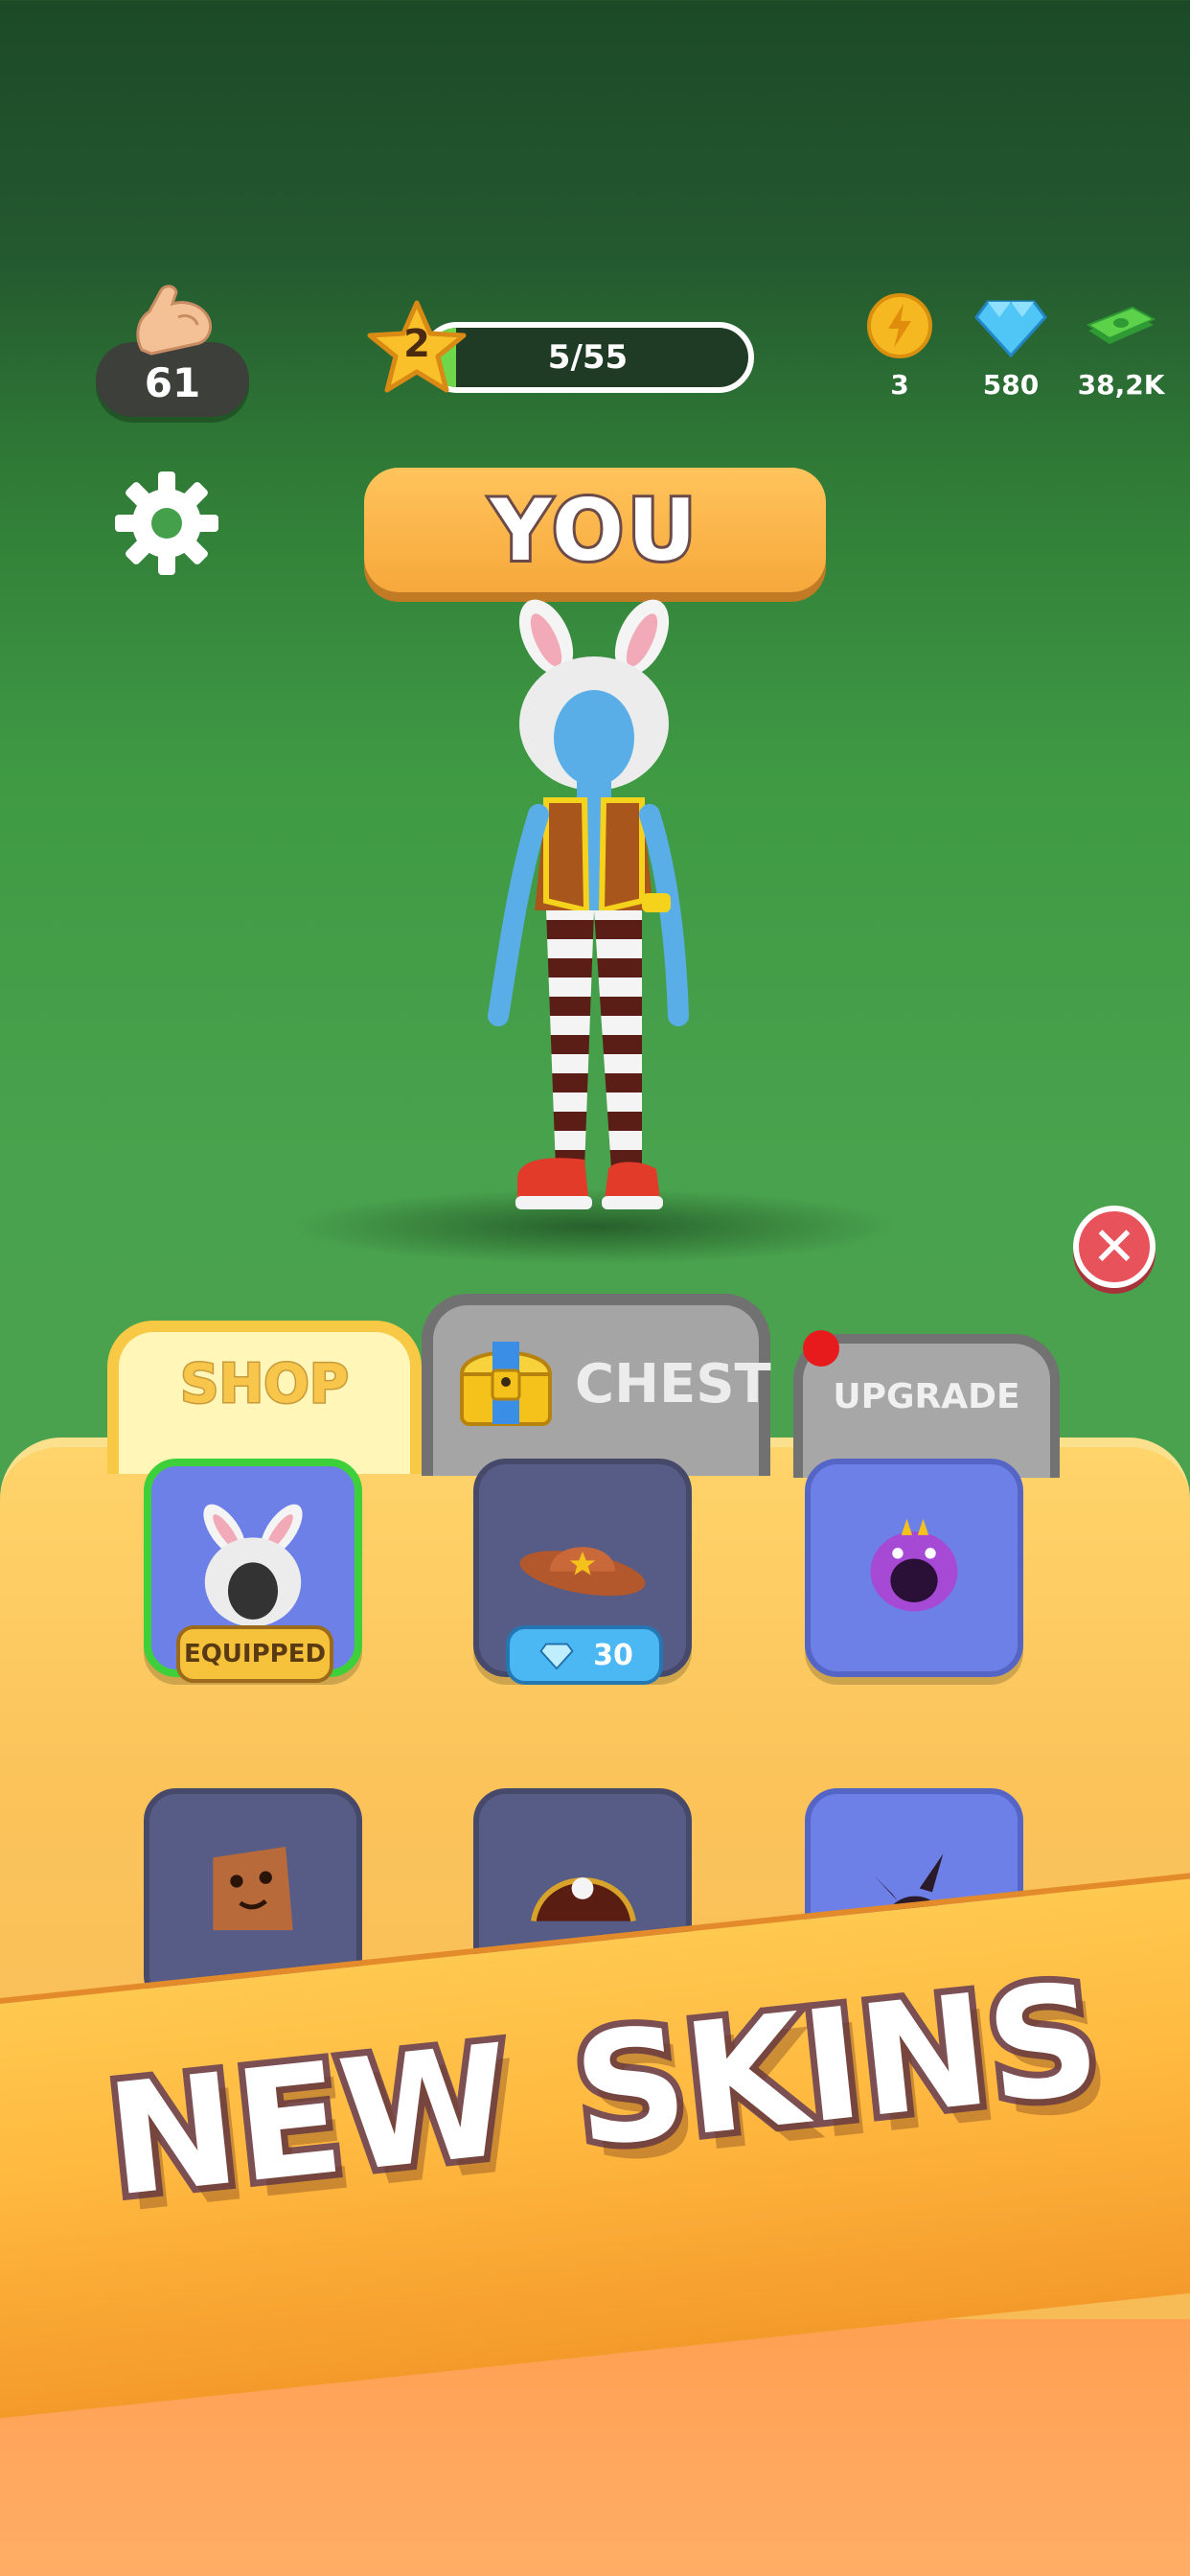 Image resolution: width=1190 pixels, height=2576 pixels. Describe the element at coordinates (265, 1383) in the screenshot. I see `tab-shop-label: SHOP` at that location.